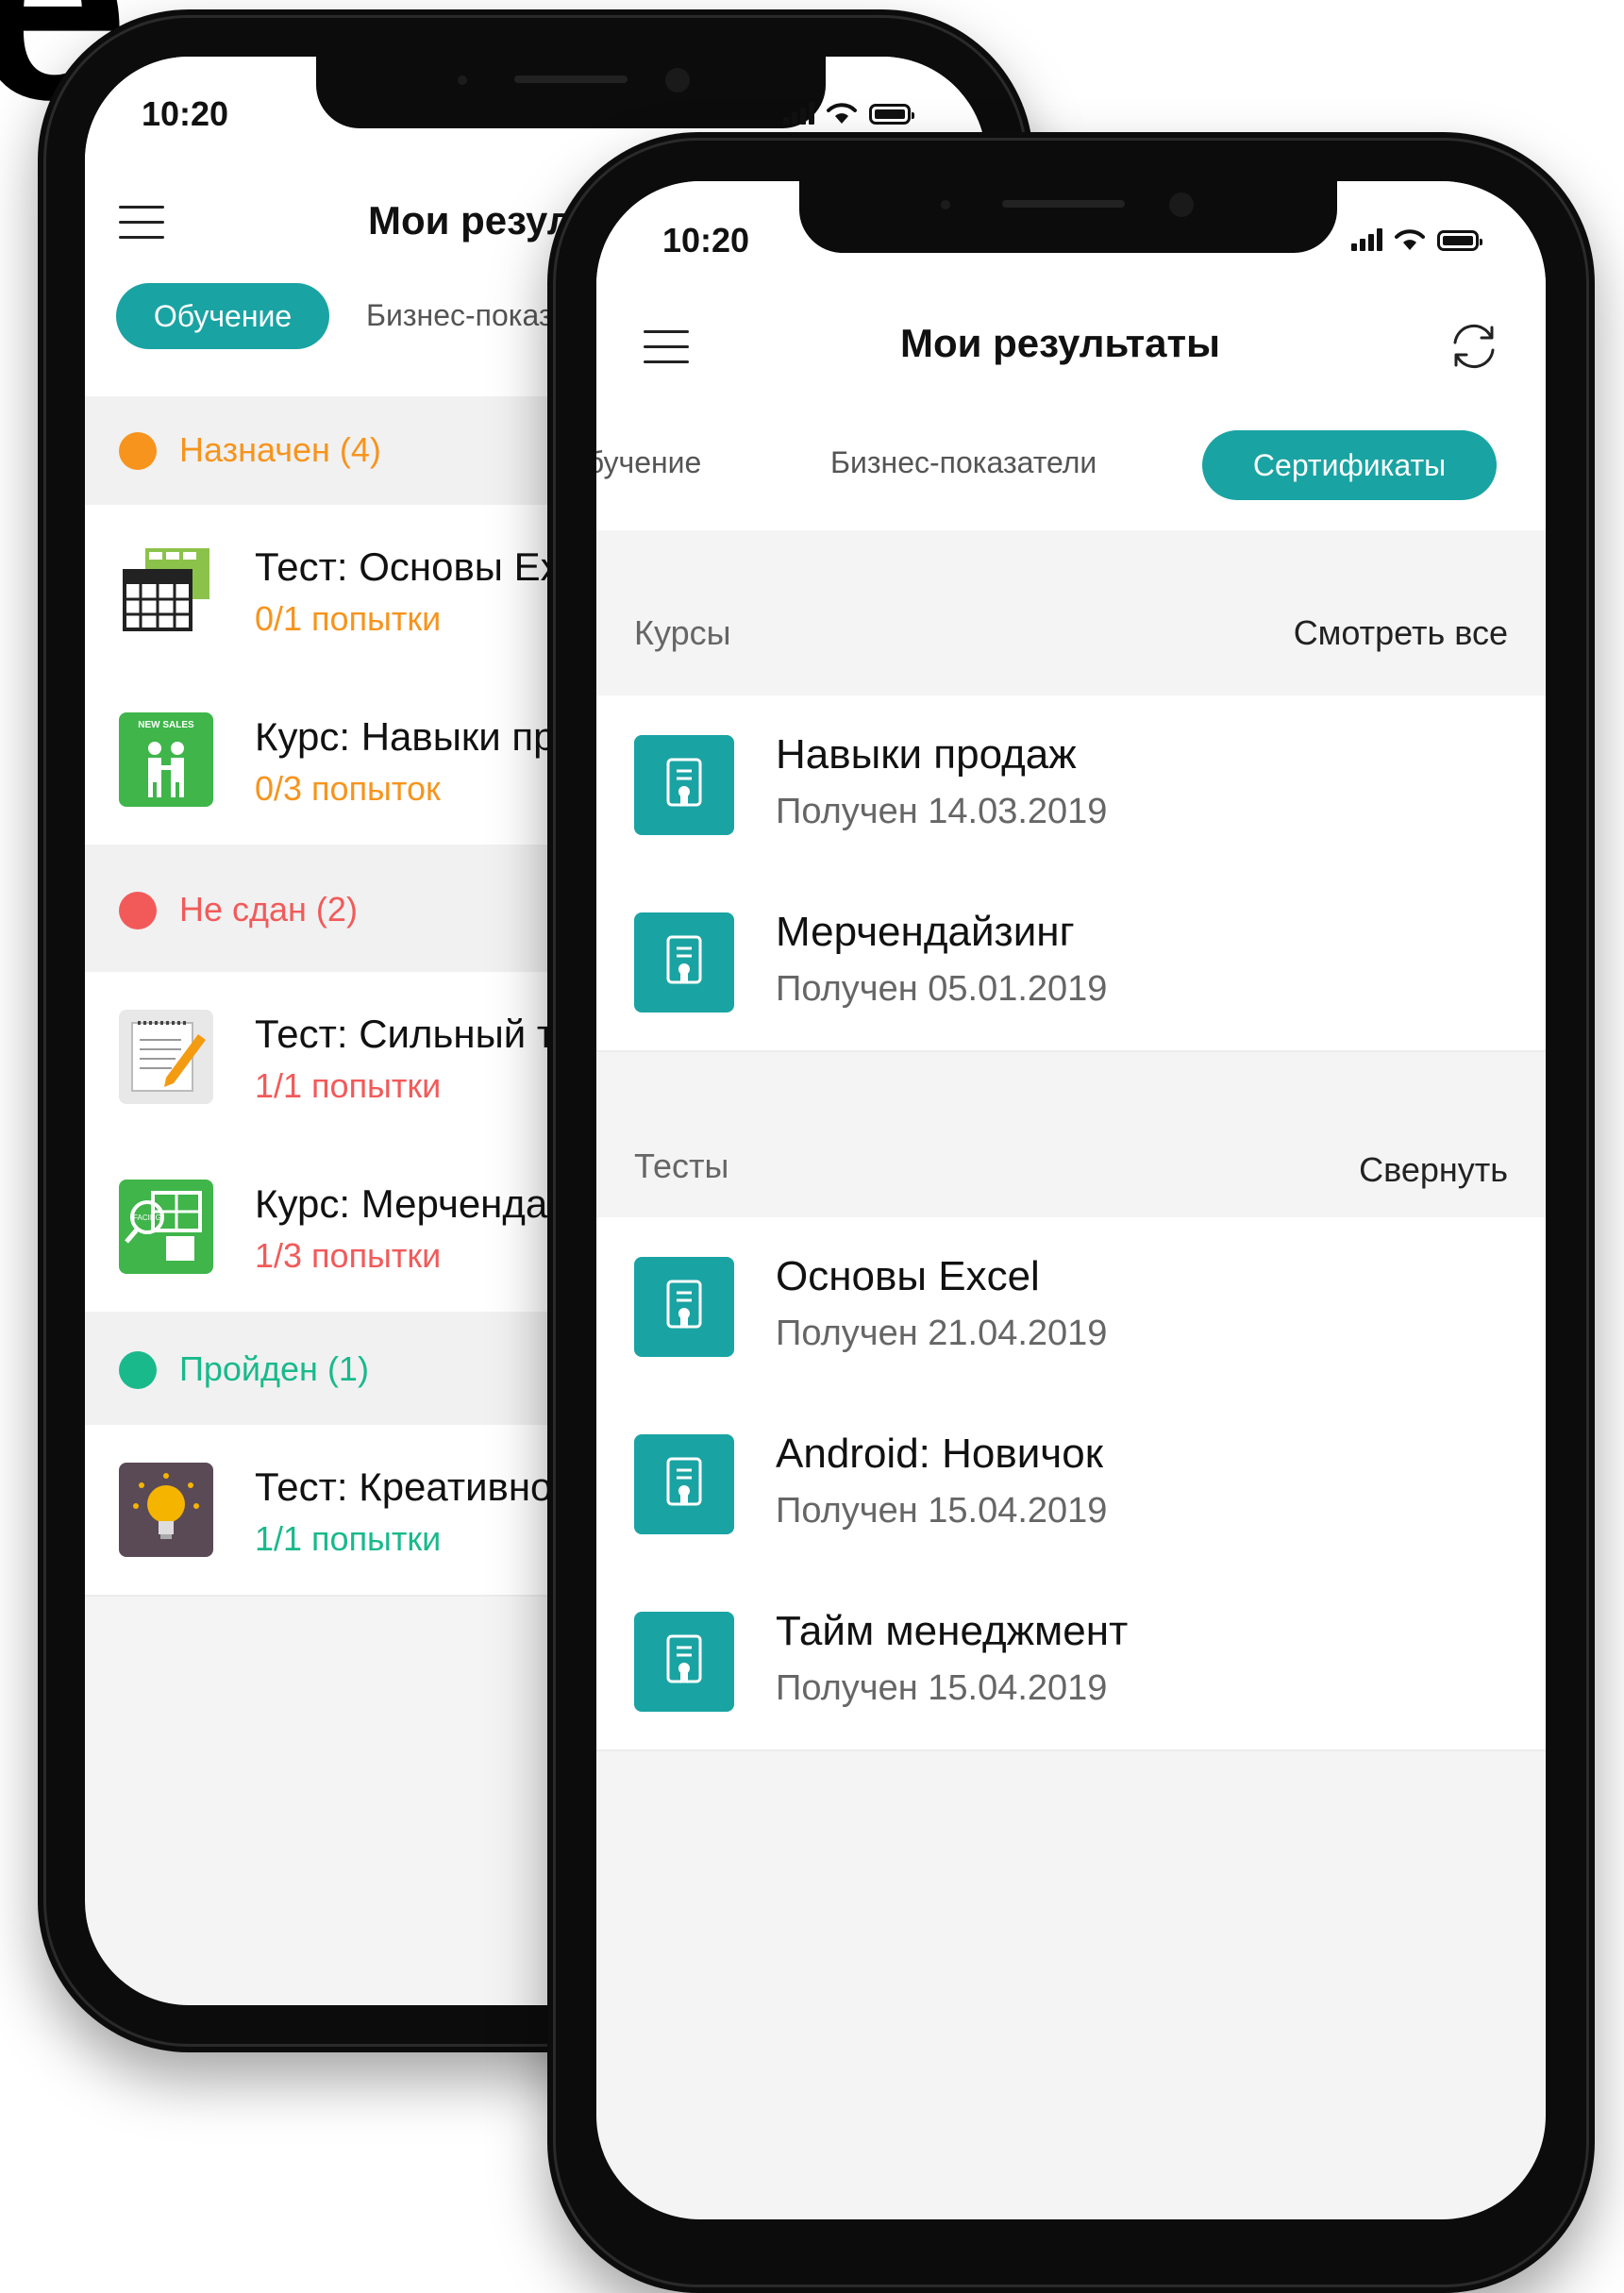  What do you see at coordinates (166, 590) in the screenshot?
I see `spreadsheet-thumbnail` at bounding box center [166, 590].